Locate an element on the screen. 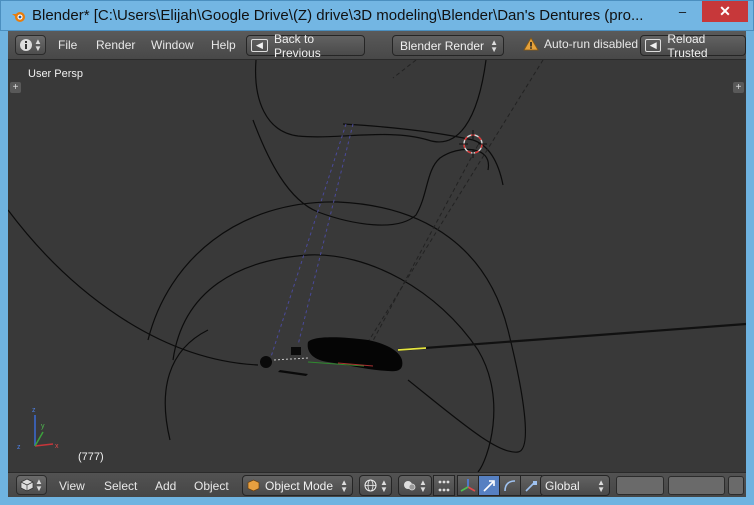 The width and height of the screenshot is (754, 505). cube-icon is located at coordinates (27, 485).